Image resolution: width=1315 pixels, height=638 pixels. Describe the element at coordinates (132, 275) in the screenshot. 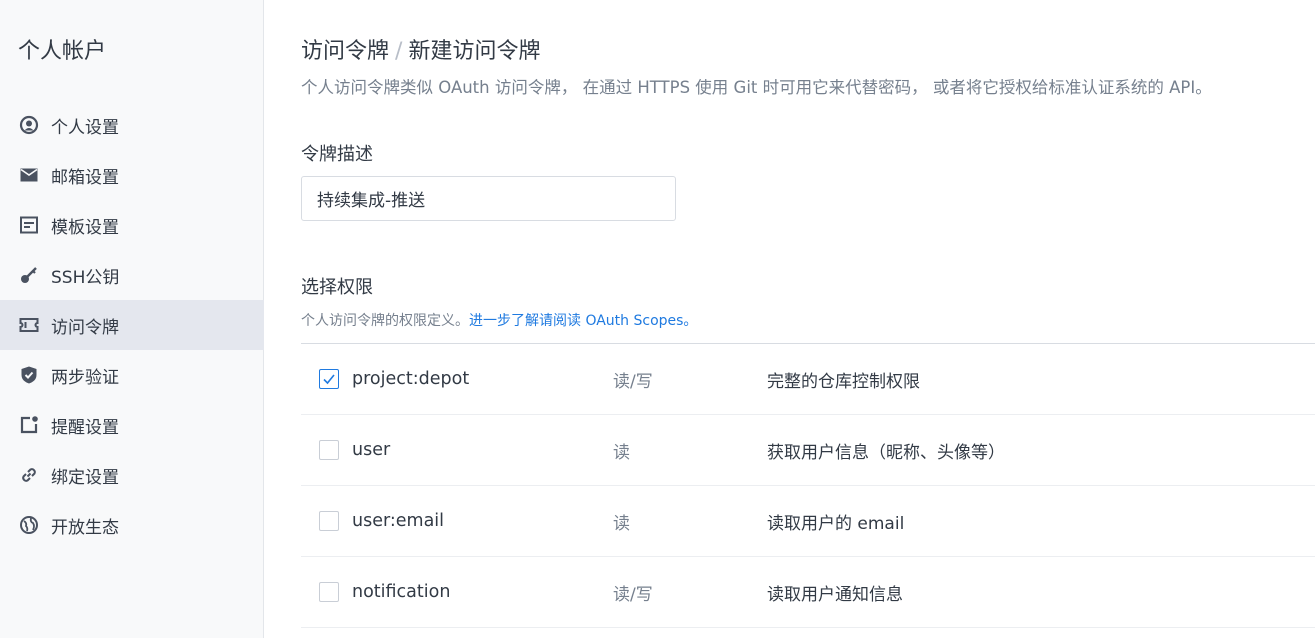

I see `sidebar-item-ssh-keys: SSH公钥` at that location.